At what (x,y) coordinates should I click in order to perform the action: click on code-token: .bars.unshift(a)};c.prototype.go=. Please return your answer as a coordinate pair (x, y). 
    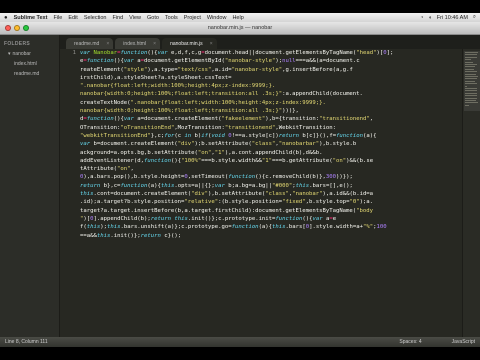
    Looking at the image, I should click on (176, 227).